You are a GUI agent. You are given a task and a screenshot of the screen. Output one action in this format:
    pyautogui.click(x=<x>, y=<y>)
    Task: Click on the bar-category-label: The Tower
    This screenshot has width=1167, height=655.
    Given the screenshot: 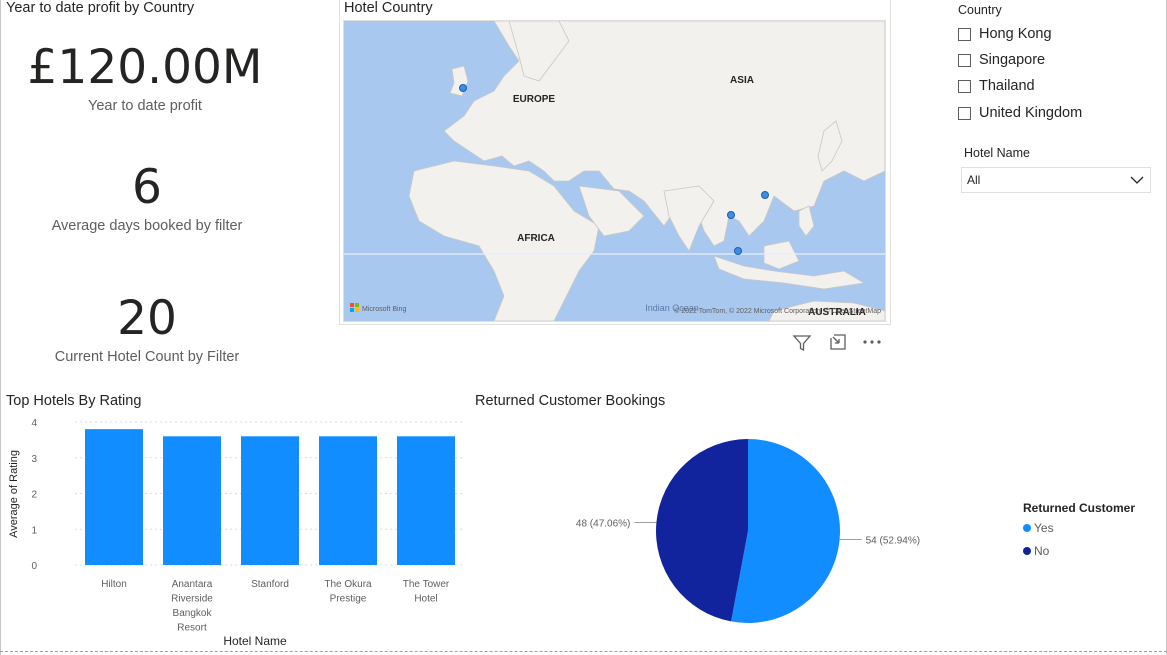 What is the action you would take?
    pyautogui.click(x=426, y=584)
    